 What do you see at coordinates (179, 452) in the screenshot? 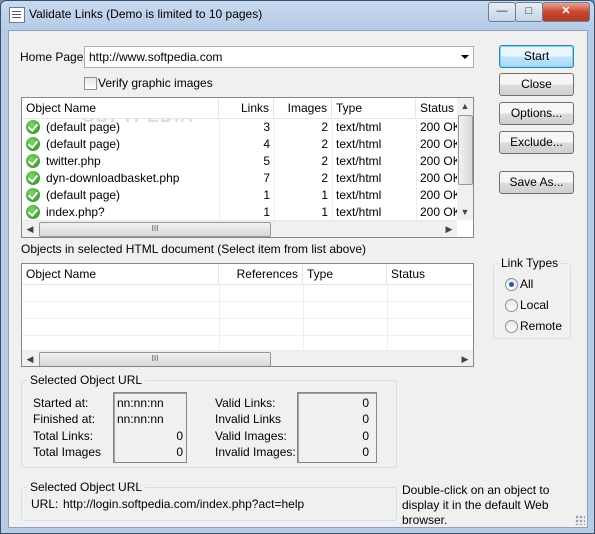
I see `total-images-value: 0` at bounding box center [179, 452].